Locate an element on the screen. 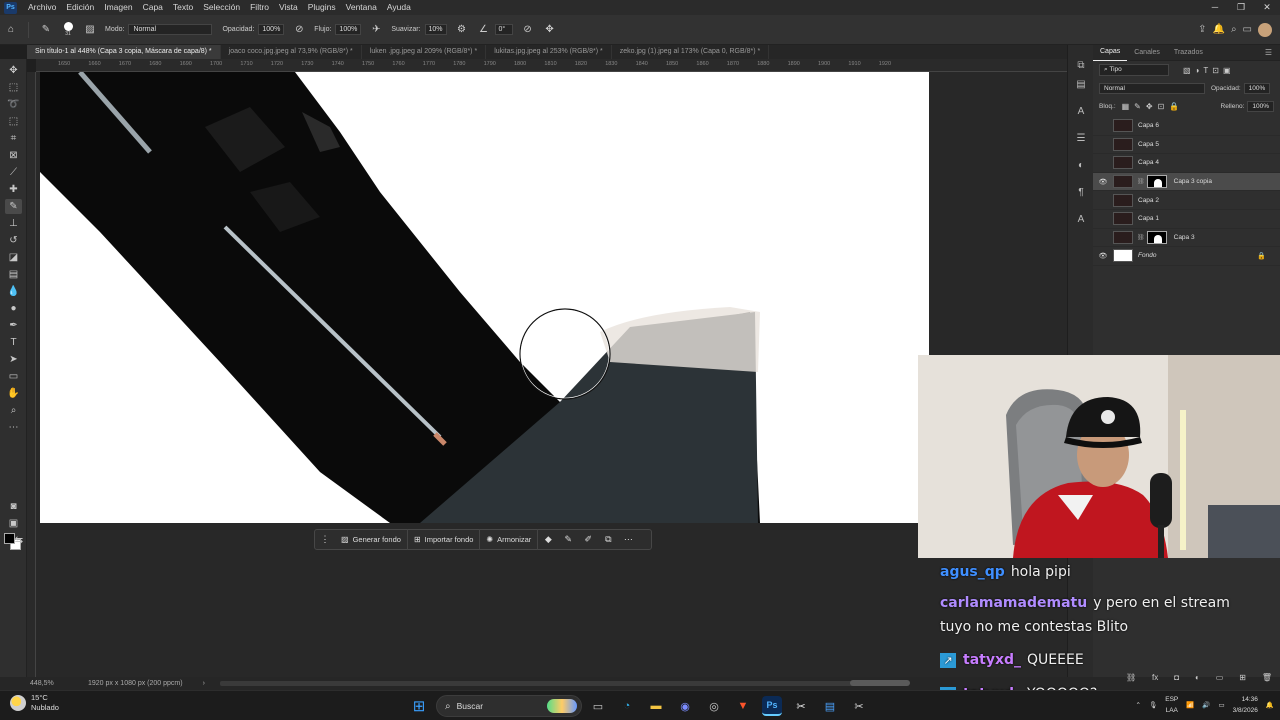 The width and height of the screenshot is (1280, 720). blur-tool-icon: 💧 is located at coordinates (13, 291).